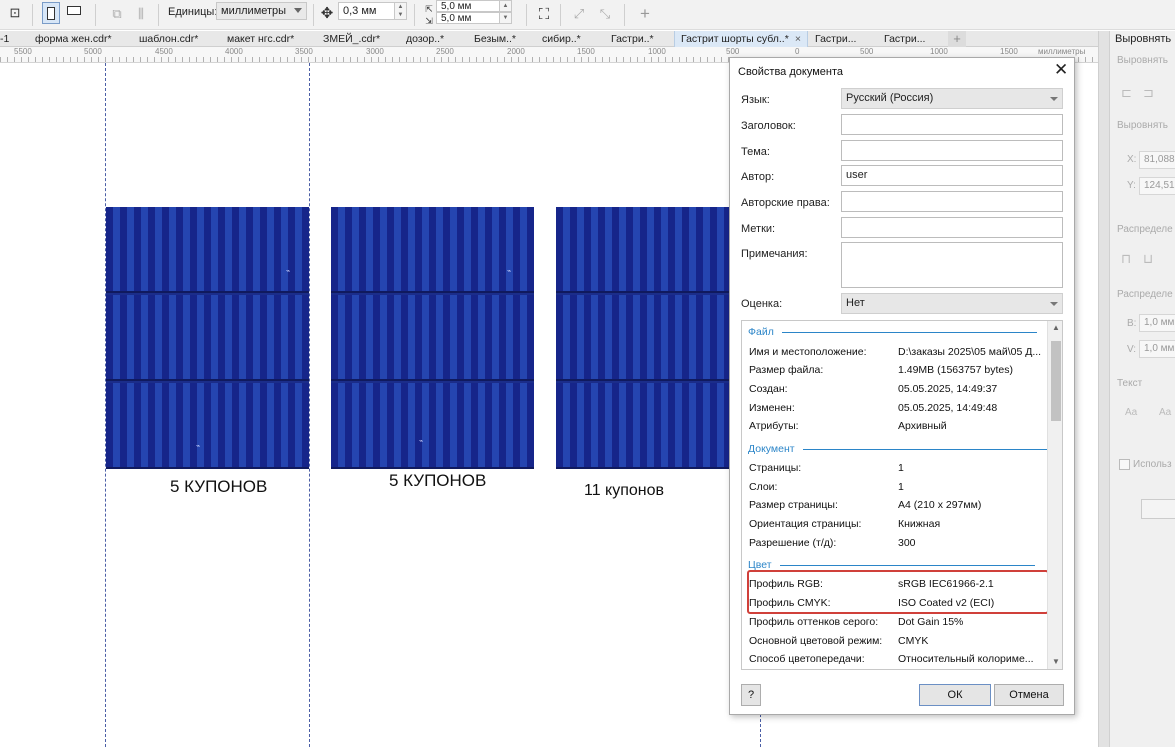 The height and width of the screenshot is (747, 1175). What do you see at coordinates (952, 124) in the screenshot?
I see `title-input` at bounding box center [952, 124].